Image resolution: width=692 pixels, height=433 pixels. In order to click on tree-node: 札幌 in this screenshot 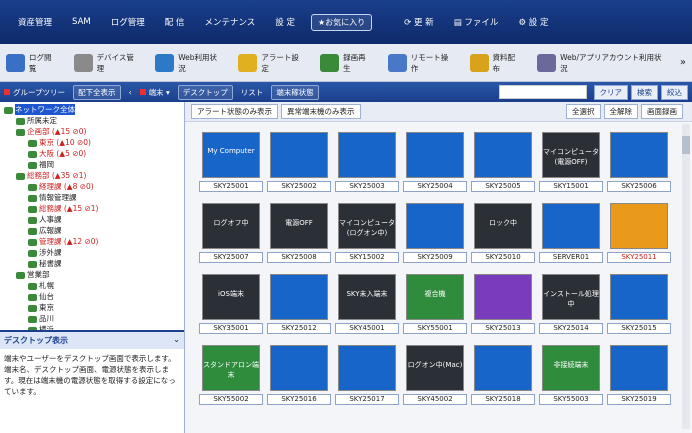, I will do `click(92, 285)`.